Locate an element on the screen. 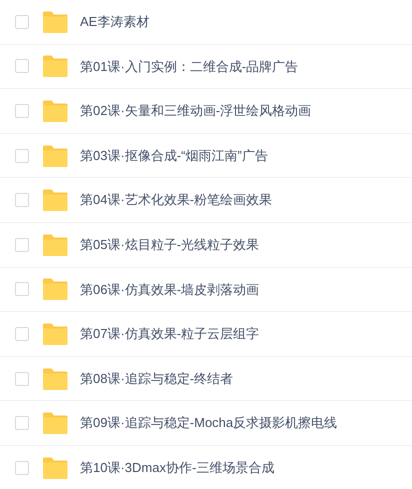 This screenshot has height=489, width=412. folder-name: 第06课·仿真效果-墙皮剥落动画 is located at coordinates (170, 290).